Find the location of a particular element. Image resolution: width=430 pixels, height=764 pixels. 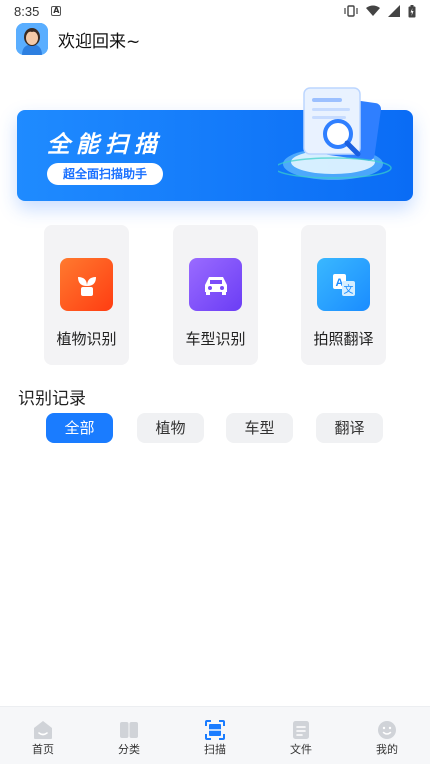

record-filters: 全部 植物 车型 翻译 is located at coordinates (216, 428).